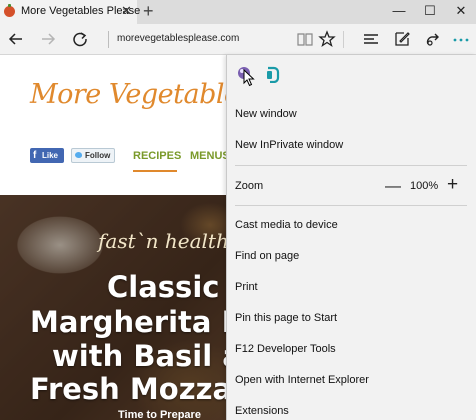 This screenshot has width=476, height=420. What do you see at coordinates (433, 39) in the screenshot?
I see `share-icon` at bounding box center [433, 39].